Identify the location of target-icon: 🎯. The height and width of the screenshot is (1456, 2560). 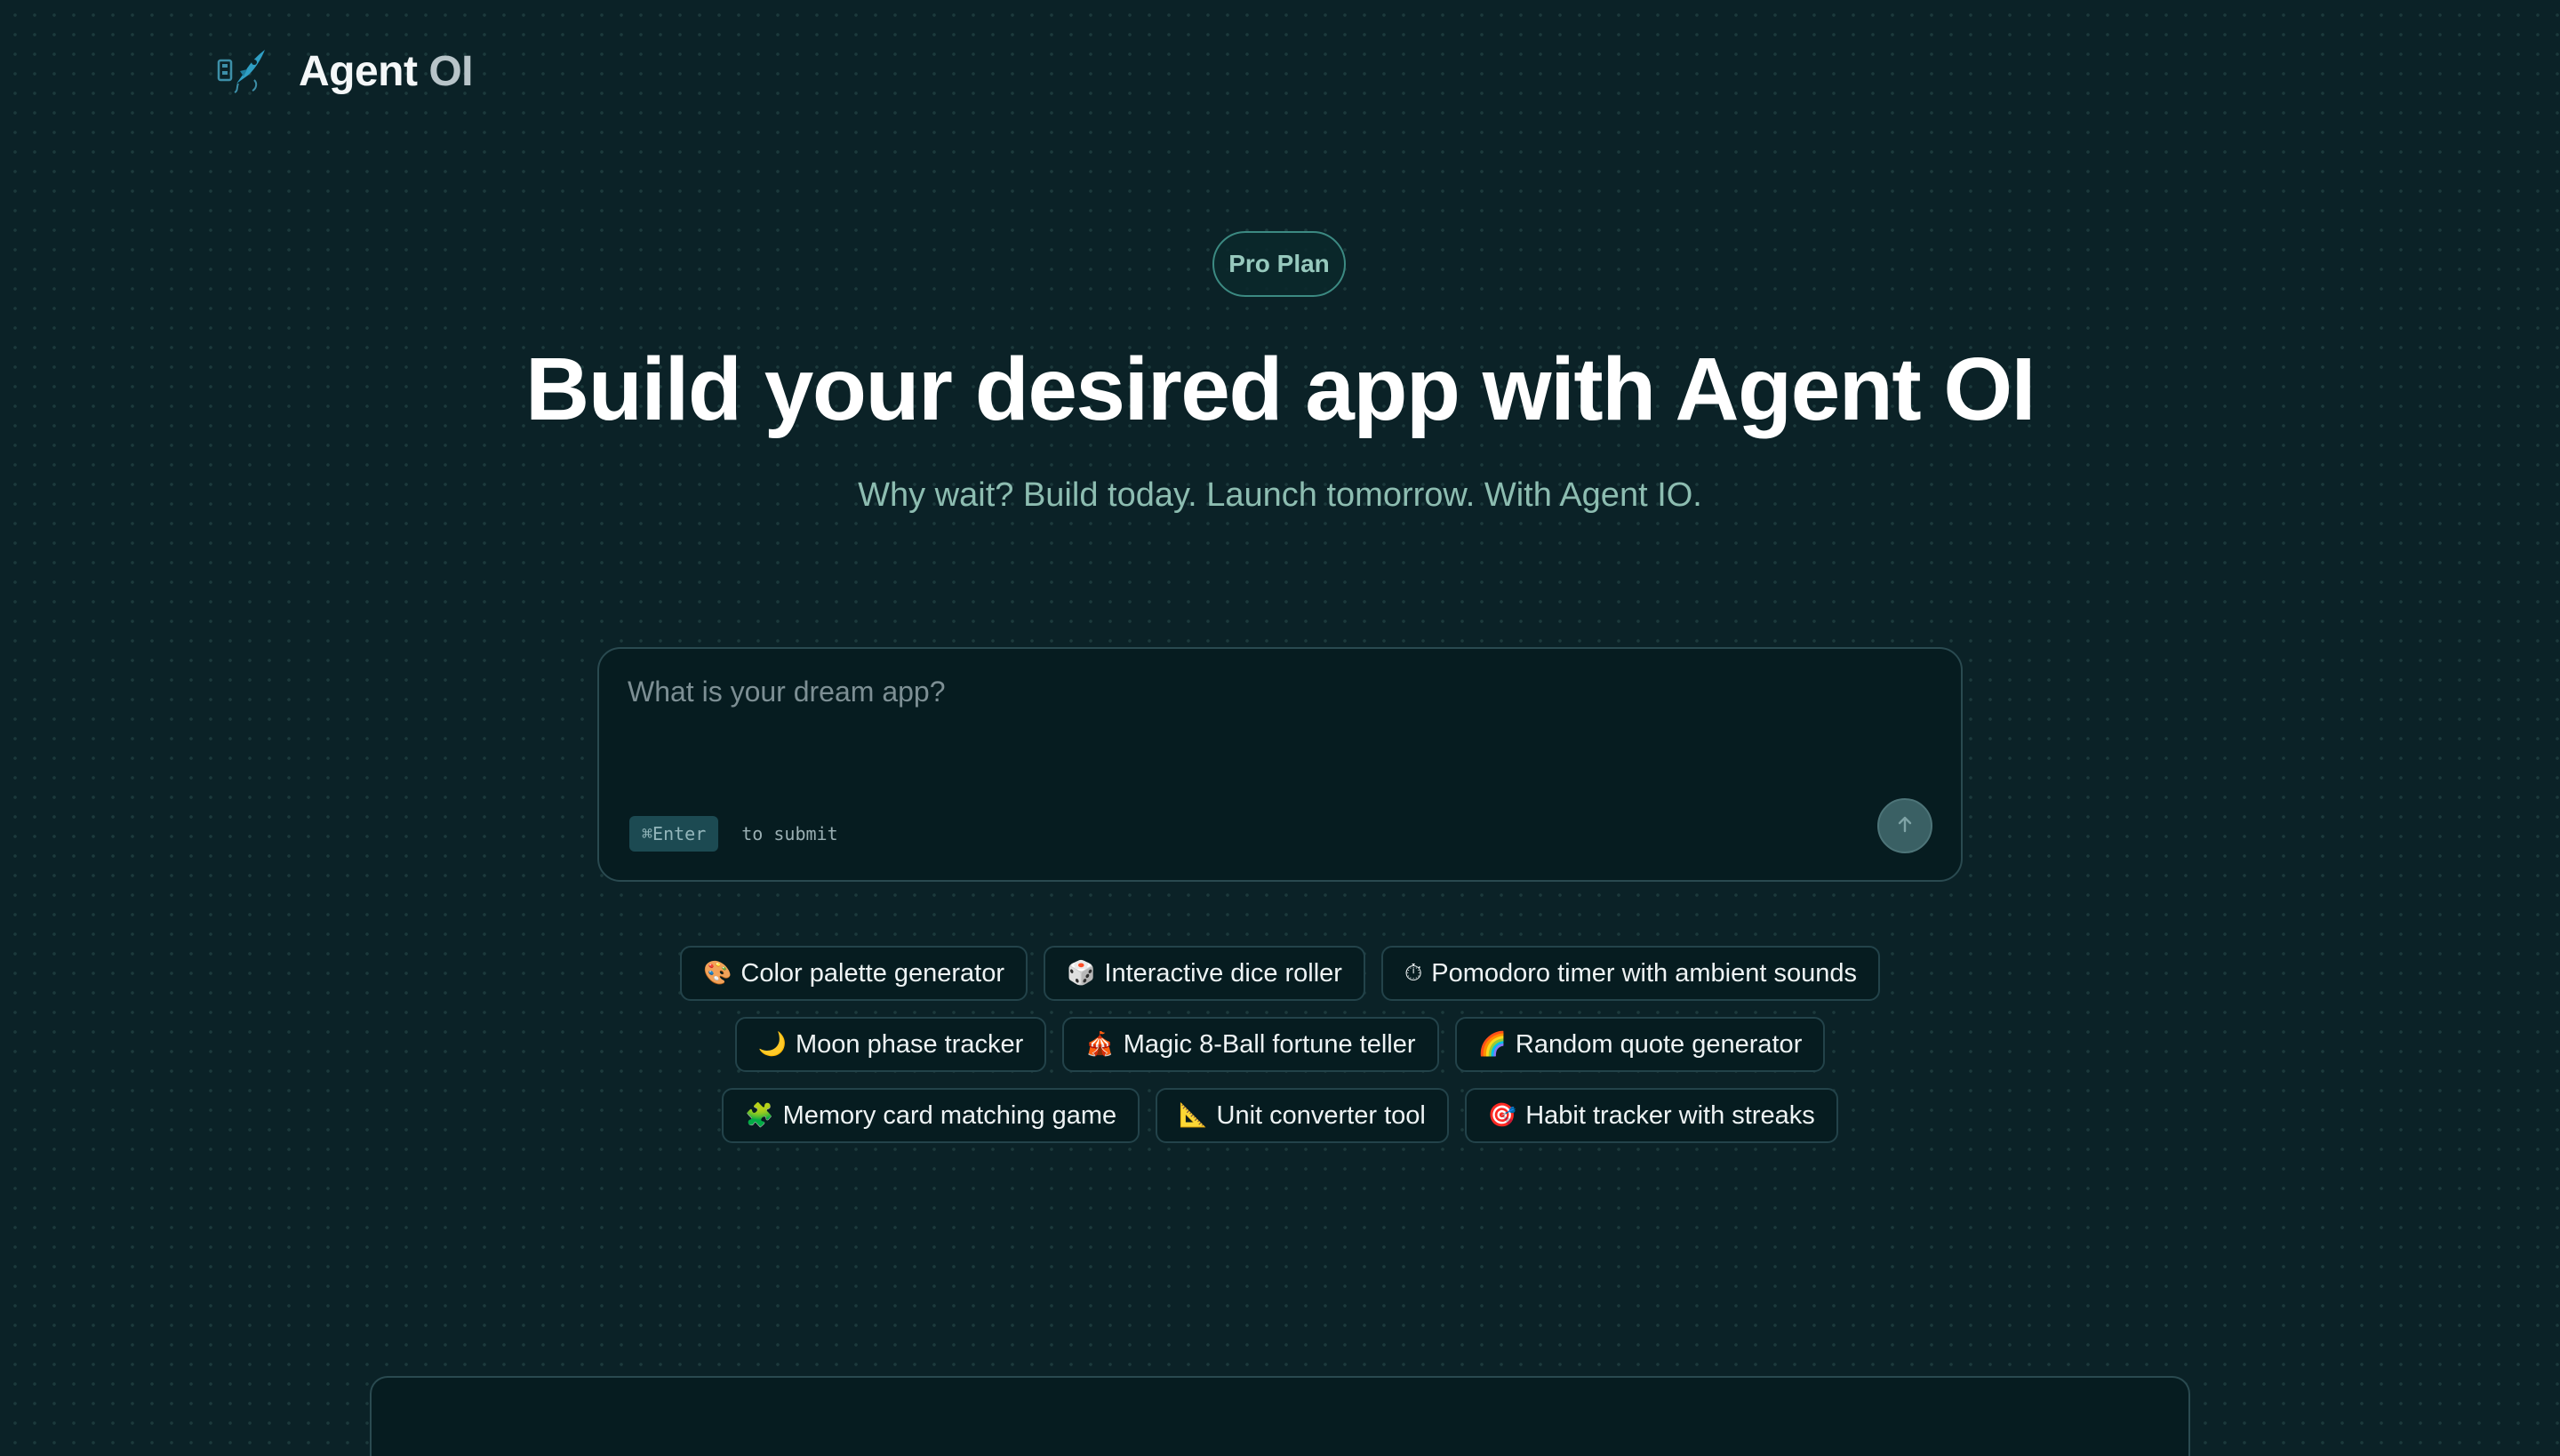
(1502, 1115).